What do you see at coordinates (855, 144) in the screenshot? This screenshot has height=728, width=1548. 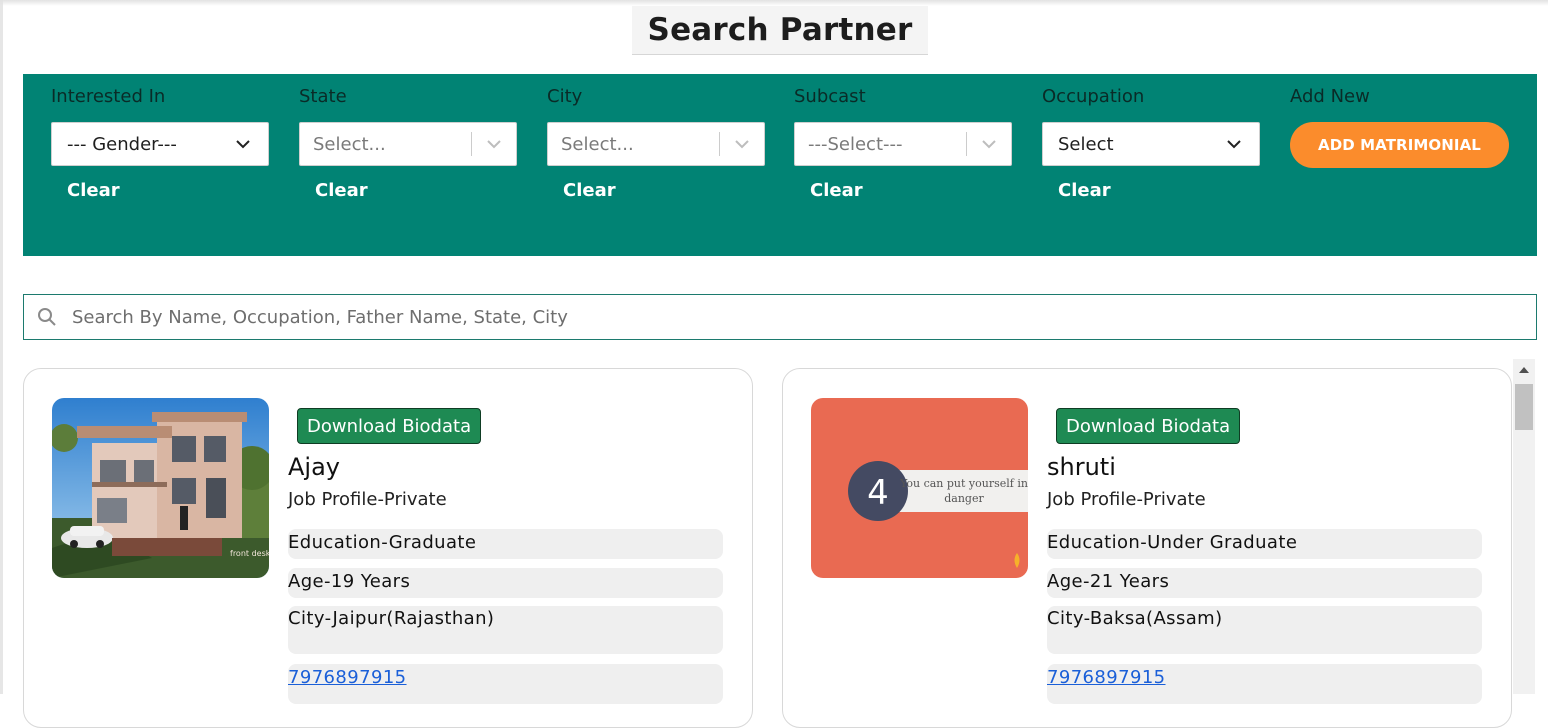 I see `subcast-select-value: ---Select---` at bounding box center [855, 144].